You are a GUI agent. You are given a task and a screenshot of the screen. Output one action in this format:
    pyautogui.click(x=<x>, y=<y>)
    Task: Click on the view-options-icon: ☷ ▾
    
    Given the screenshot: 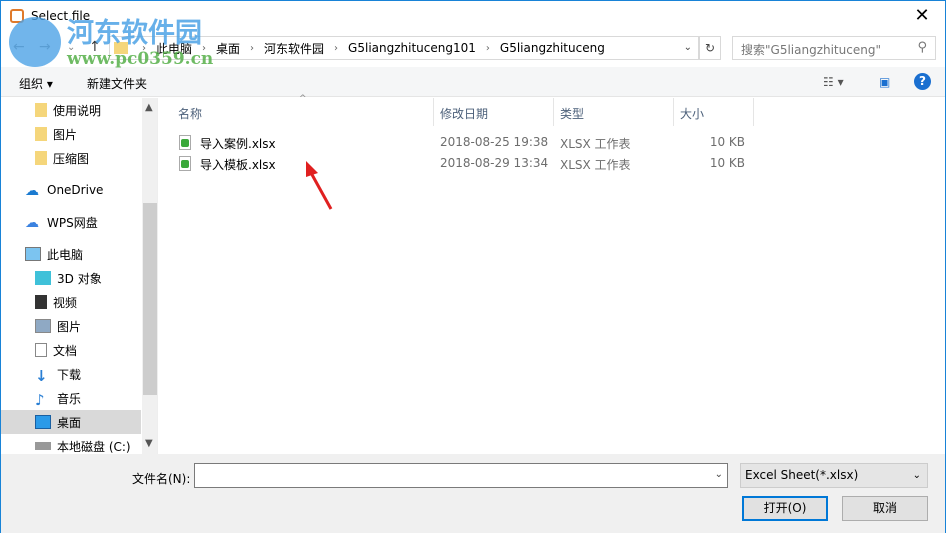 What is the action you would take?
    pyautogui.click(x=833, y=82)
    